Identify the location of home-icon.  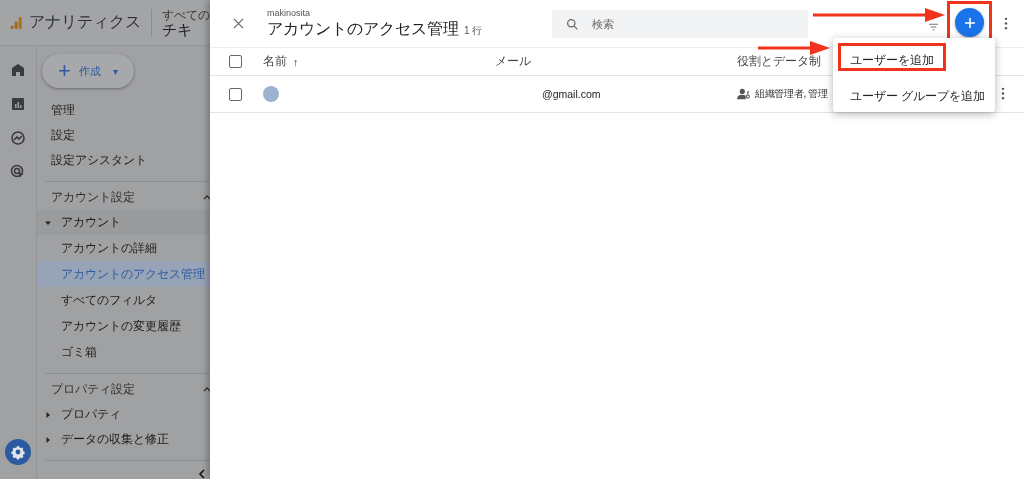
(18, 70).